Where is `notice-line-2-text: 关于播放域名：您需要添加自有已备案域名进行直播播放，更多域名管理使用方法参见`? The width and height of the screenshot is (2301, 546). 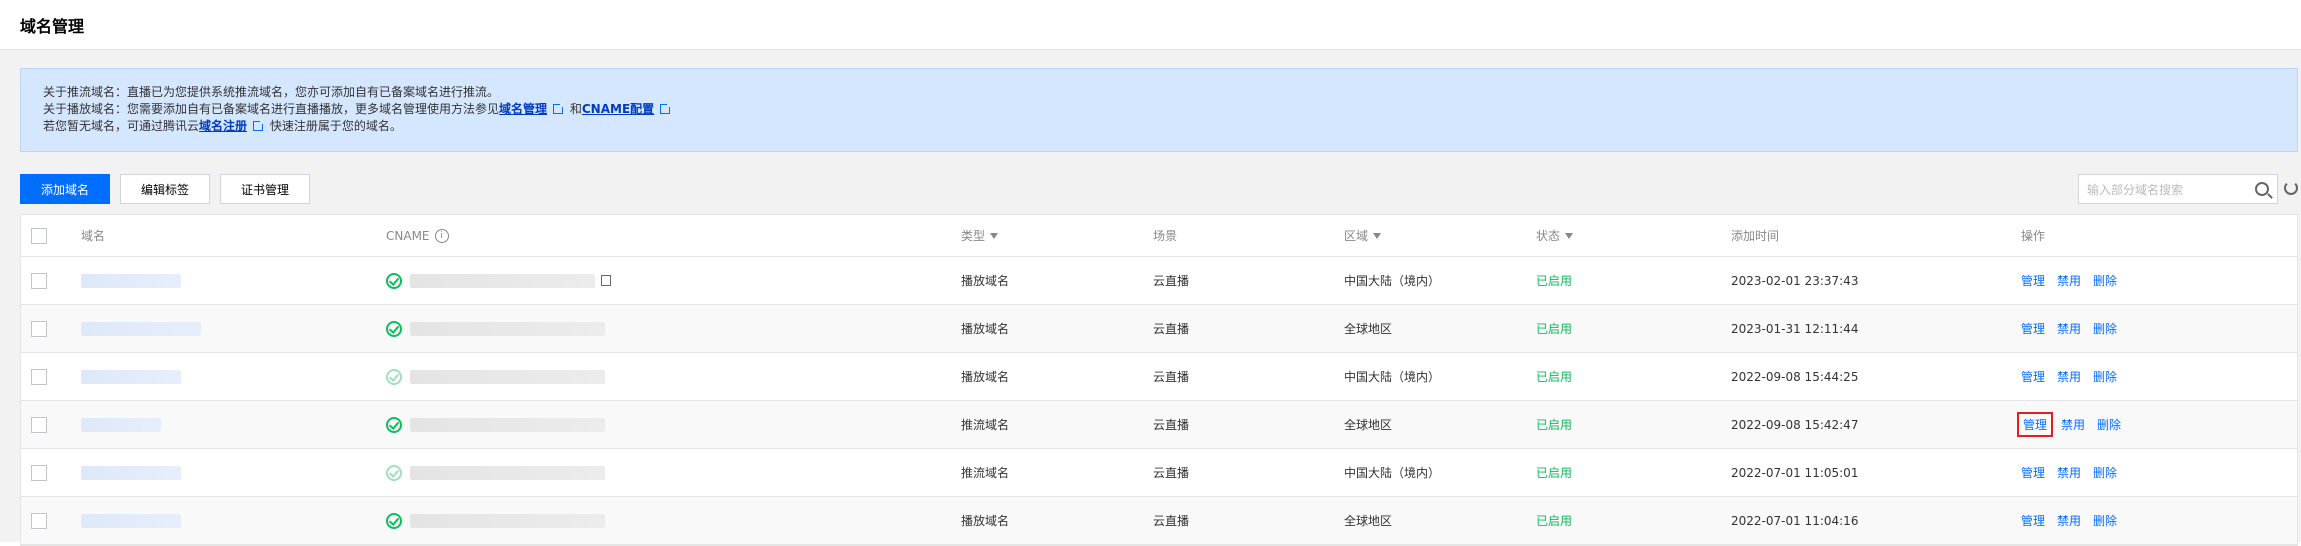 notice-line-2-text: 关于播放域名：您需要添加自有已备案域名进行直播播放，更多域名管理使用方法参见 is located at coordinates (271, 109).